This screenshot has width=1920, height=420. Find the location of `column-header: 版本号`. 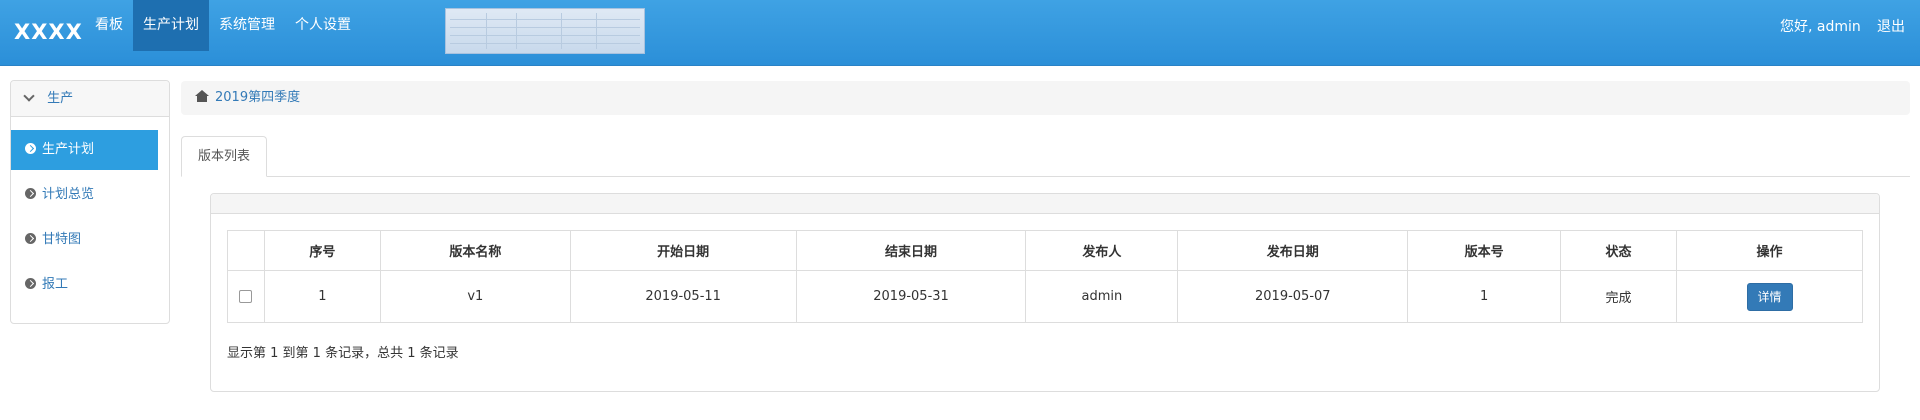

column-header: 版本号 is located at coordinates (1484, 250).